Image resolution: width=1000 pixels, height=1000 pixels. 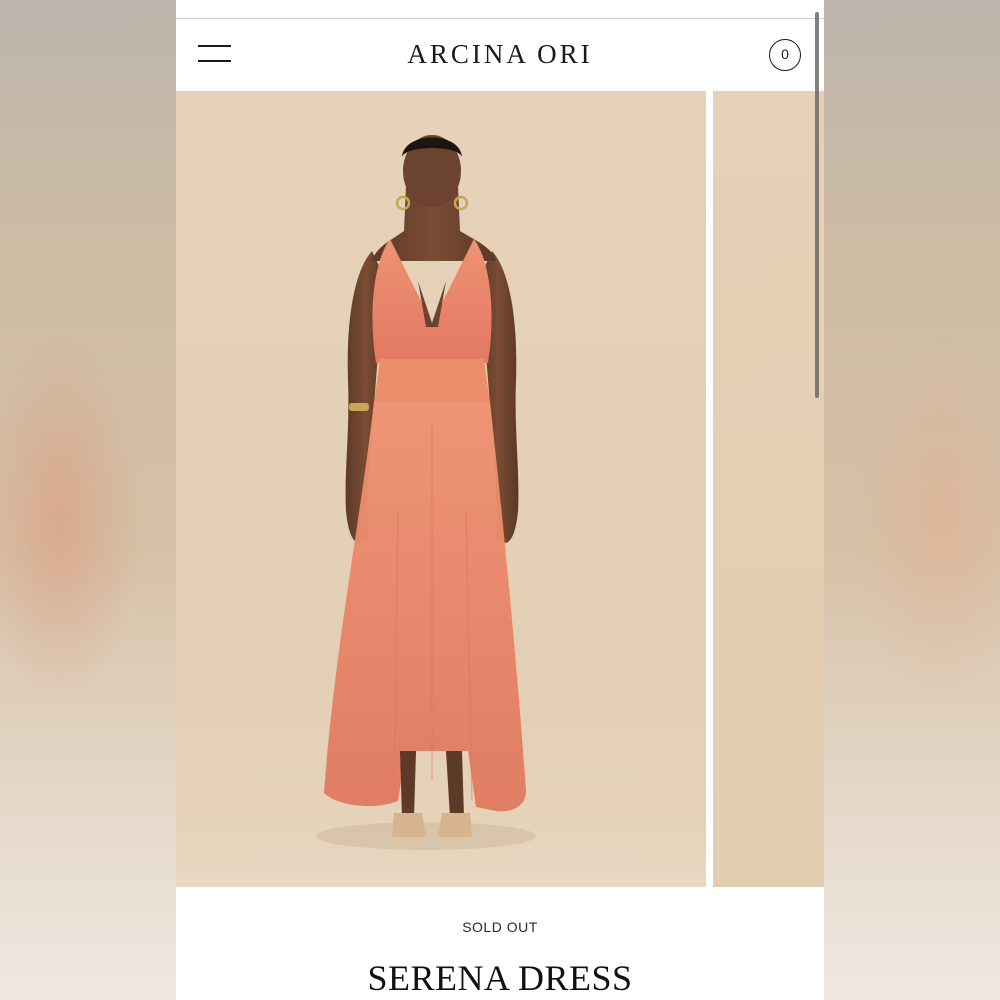 I want to click on product-image-next, so click(x=768, y=489).